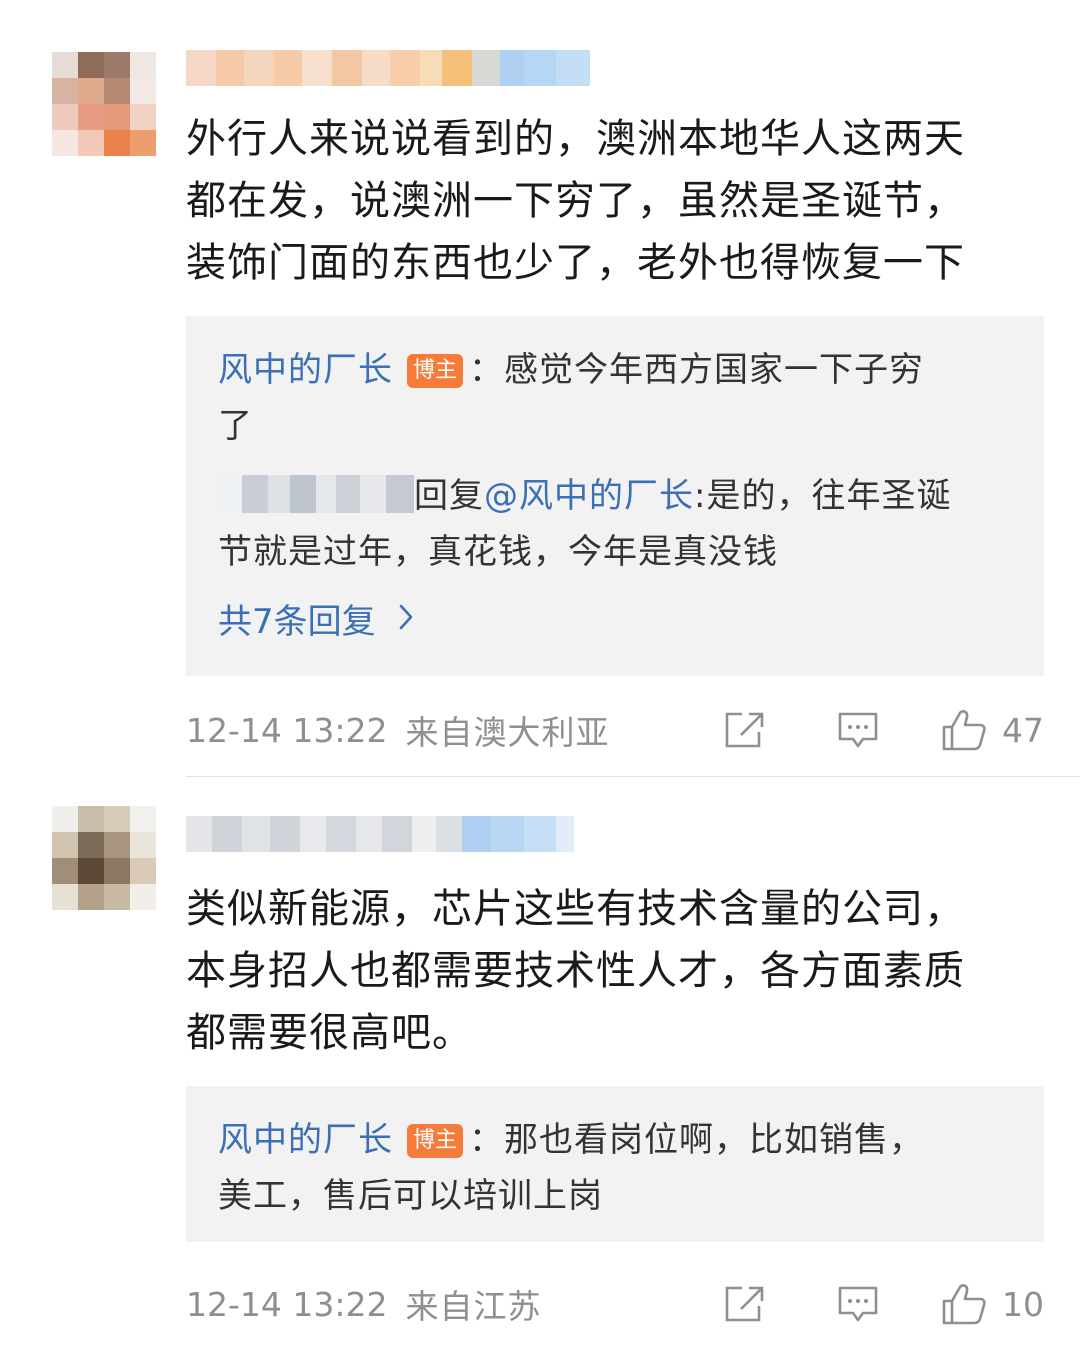 The height and width of the screenshot is (1354, 1080). What do you see at coordinates (329, 1033) in the screenshot?
I see `comment-text-line: 都需要很高吧。` at bounding box center [329, 1033].